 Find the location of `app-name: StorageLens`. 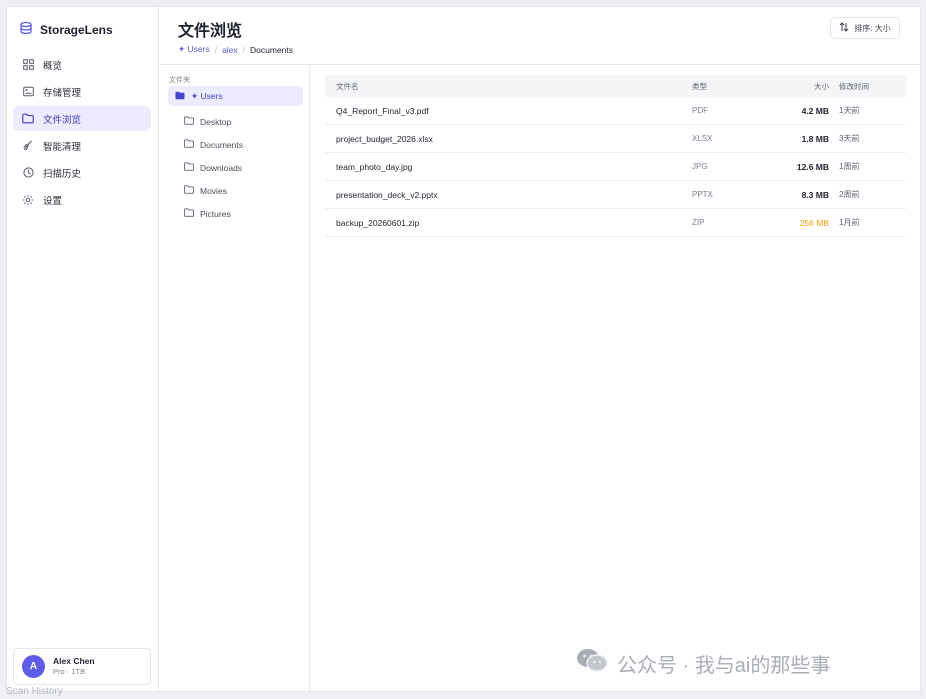

app-name: StorageLens is located at coordinates (76, 30).